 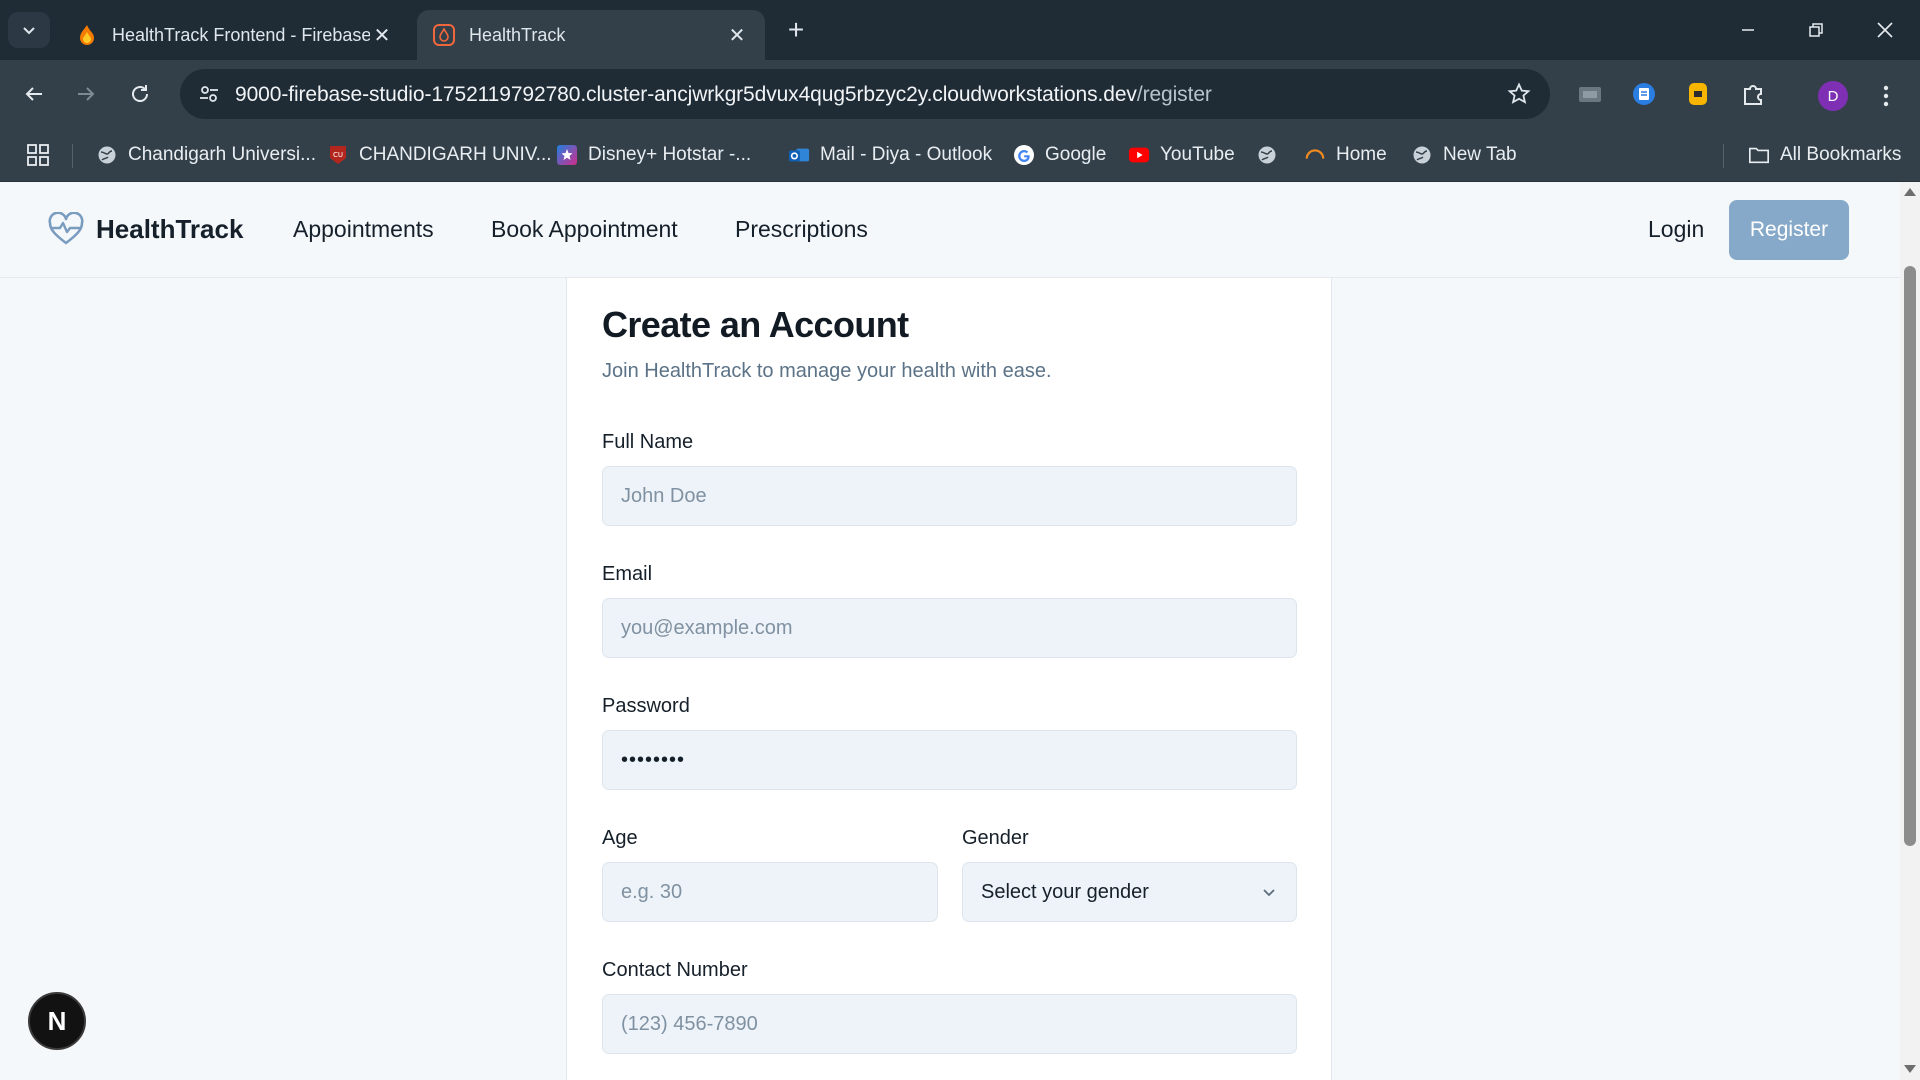 I want to click on reload-button, so click(x=140, y=94).